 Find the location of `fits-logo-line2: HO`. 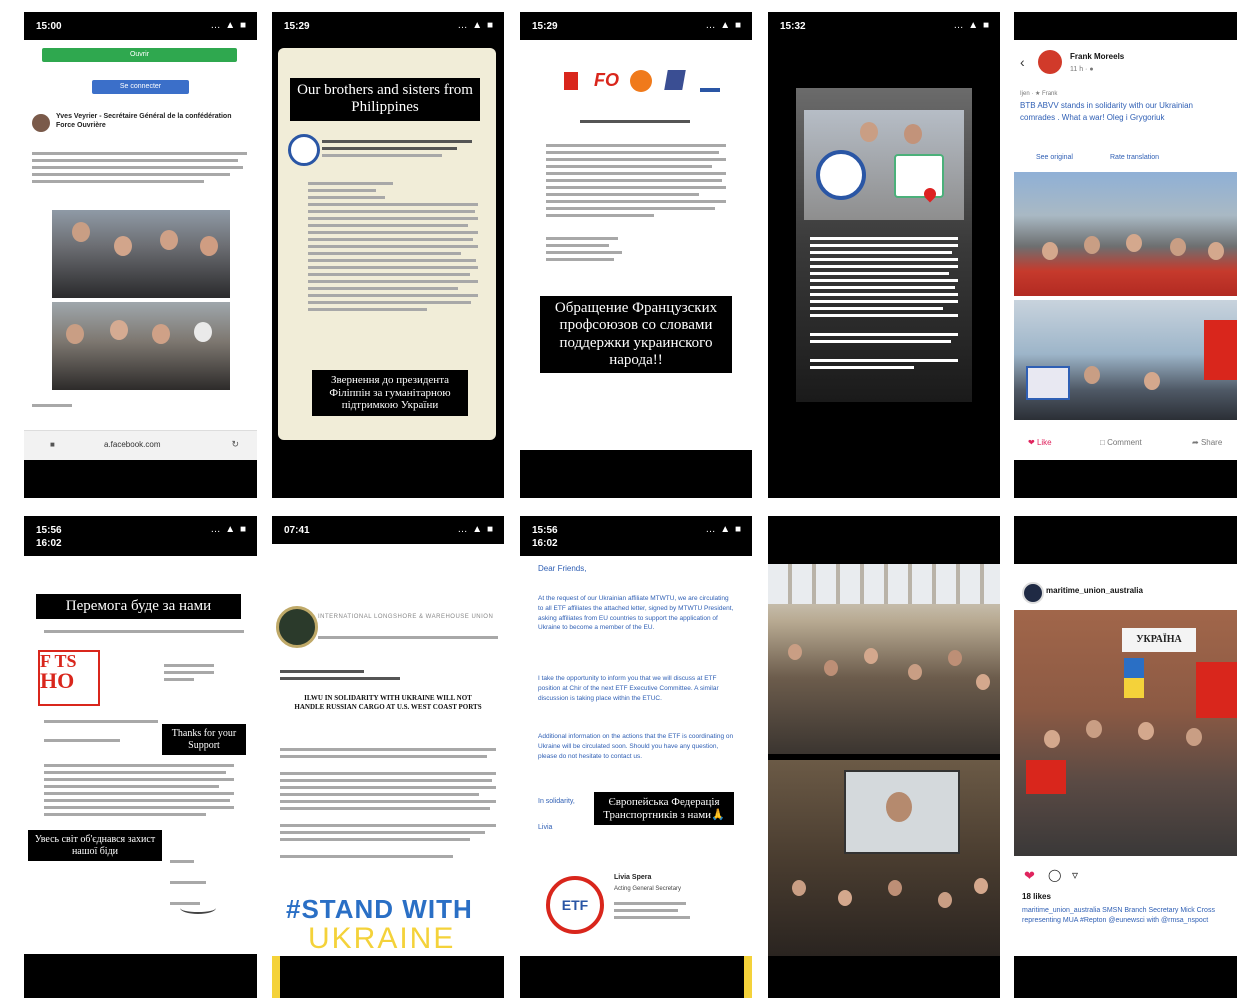

fits-logo-line2: HO is located at coordinates (57, 680).